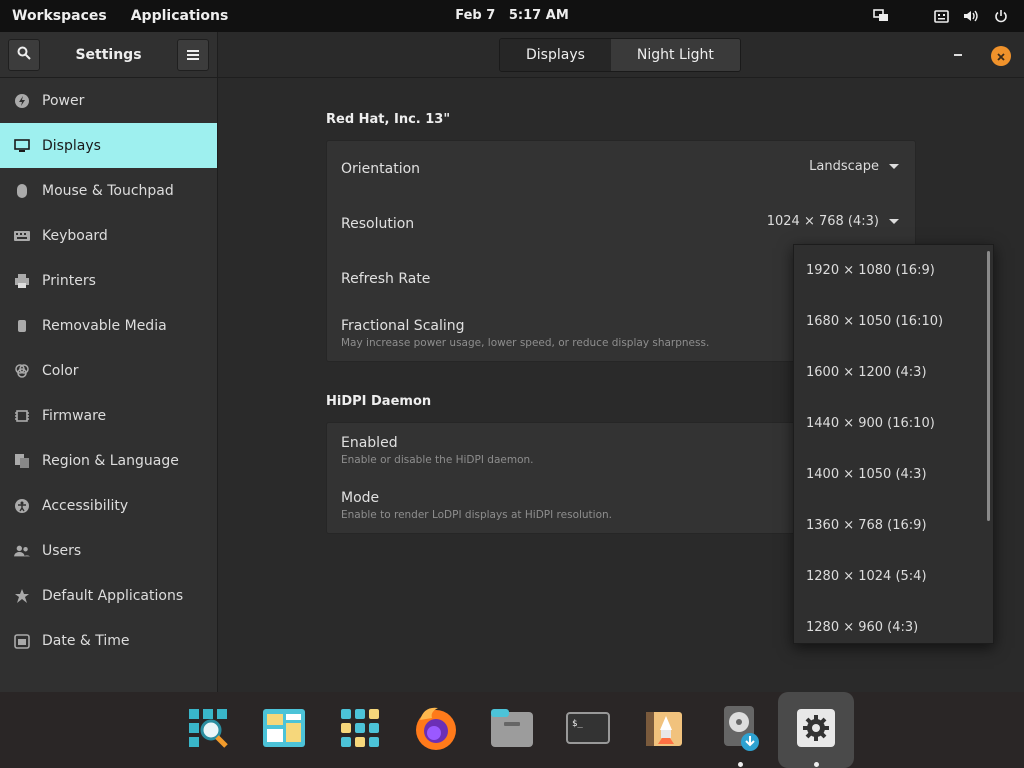  I want to click on resolution-option: 1920 × 1080 (16:9), so click(893, 270).